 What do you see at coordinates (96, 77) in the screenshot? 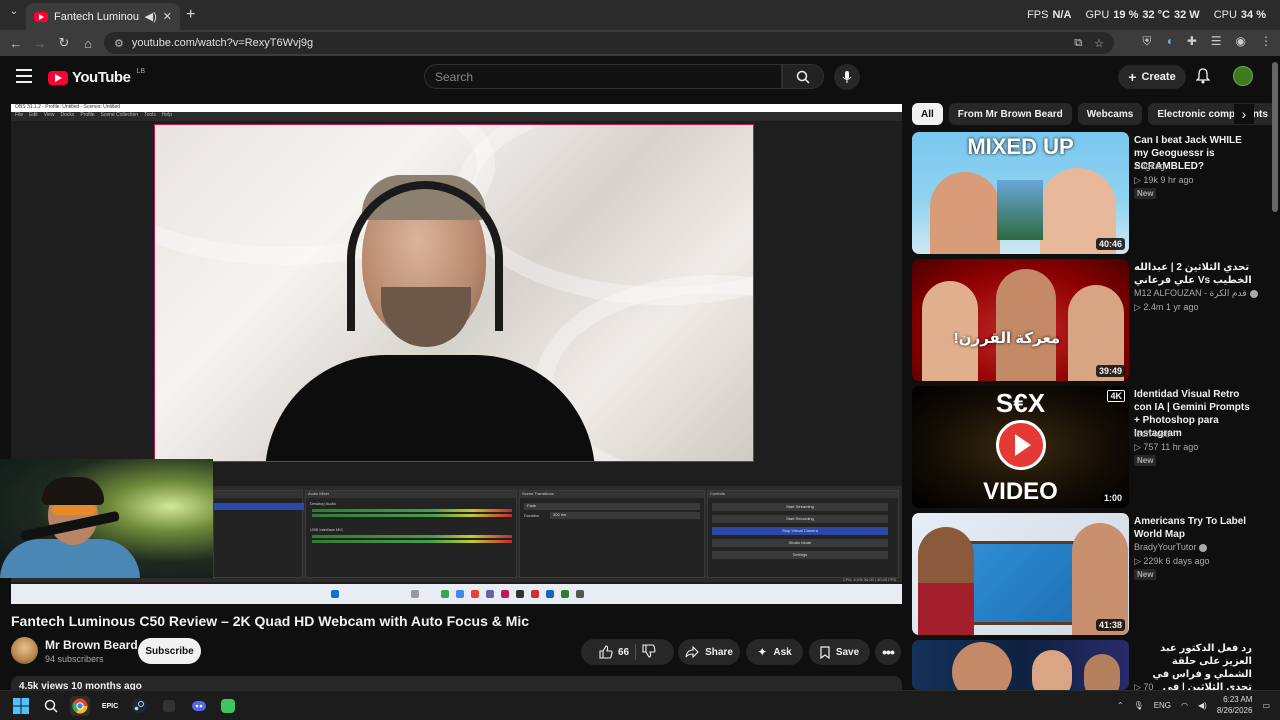
I see `youtube-logo: YouTube LB` at bounding box center [96, 77].